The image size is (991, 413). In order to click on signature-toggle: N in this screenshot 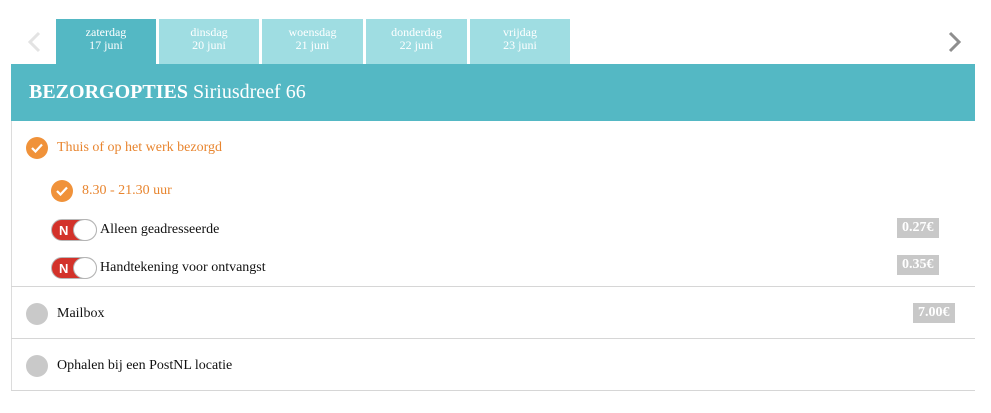, I will do `click(74, 268)`.